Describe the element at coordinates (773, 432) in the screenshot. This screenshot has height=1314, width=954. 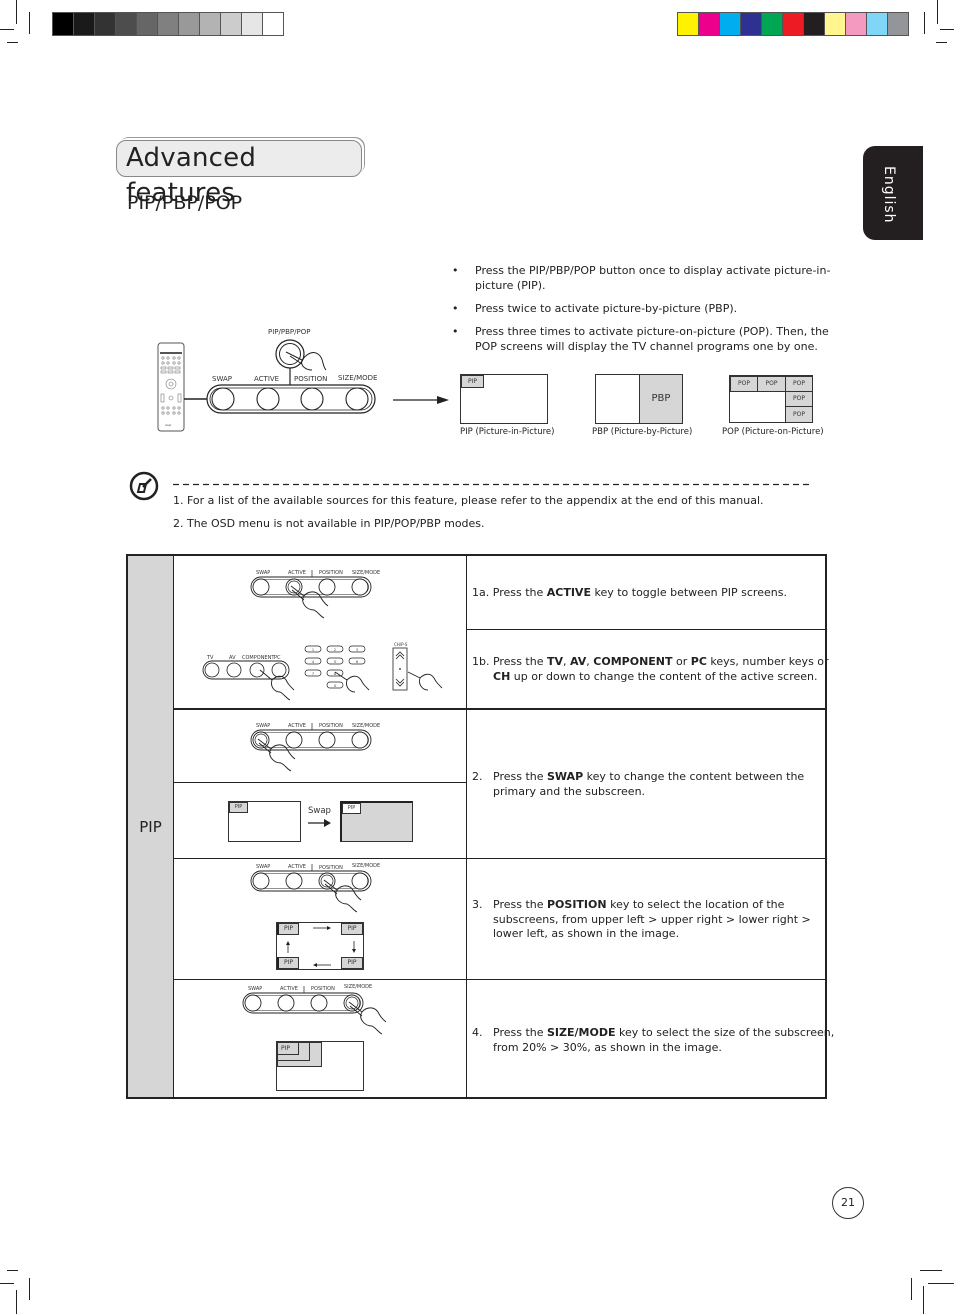
I see `pop-mode-caption: POP (Picture-on-Picture)` at that location.